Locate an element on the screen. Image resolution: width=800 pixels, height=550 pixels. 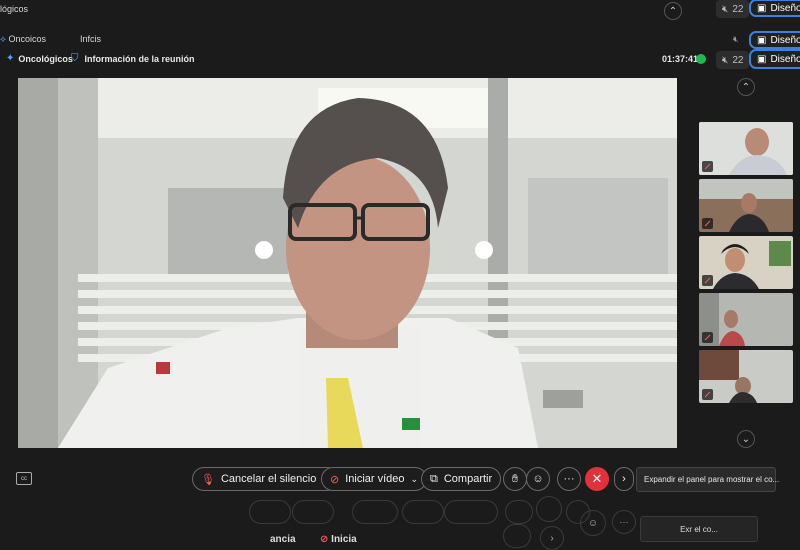
webex-logo-icon: ⟡ is located at coordinates (3, 39).